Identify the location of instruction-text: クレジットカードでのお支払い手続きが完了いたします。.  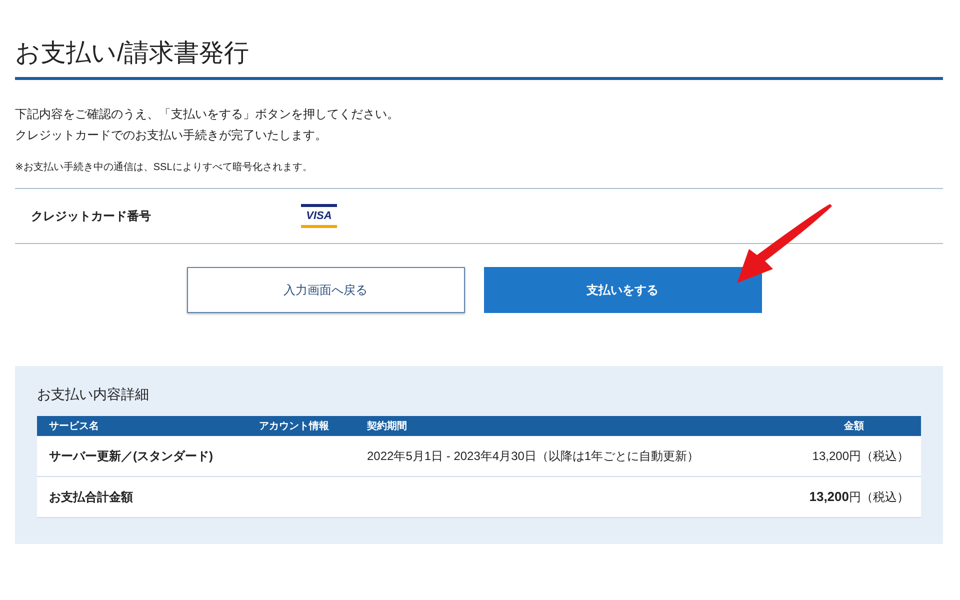
(171, 135).